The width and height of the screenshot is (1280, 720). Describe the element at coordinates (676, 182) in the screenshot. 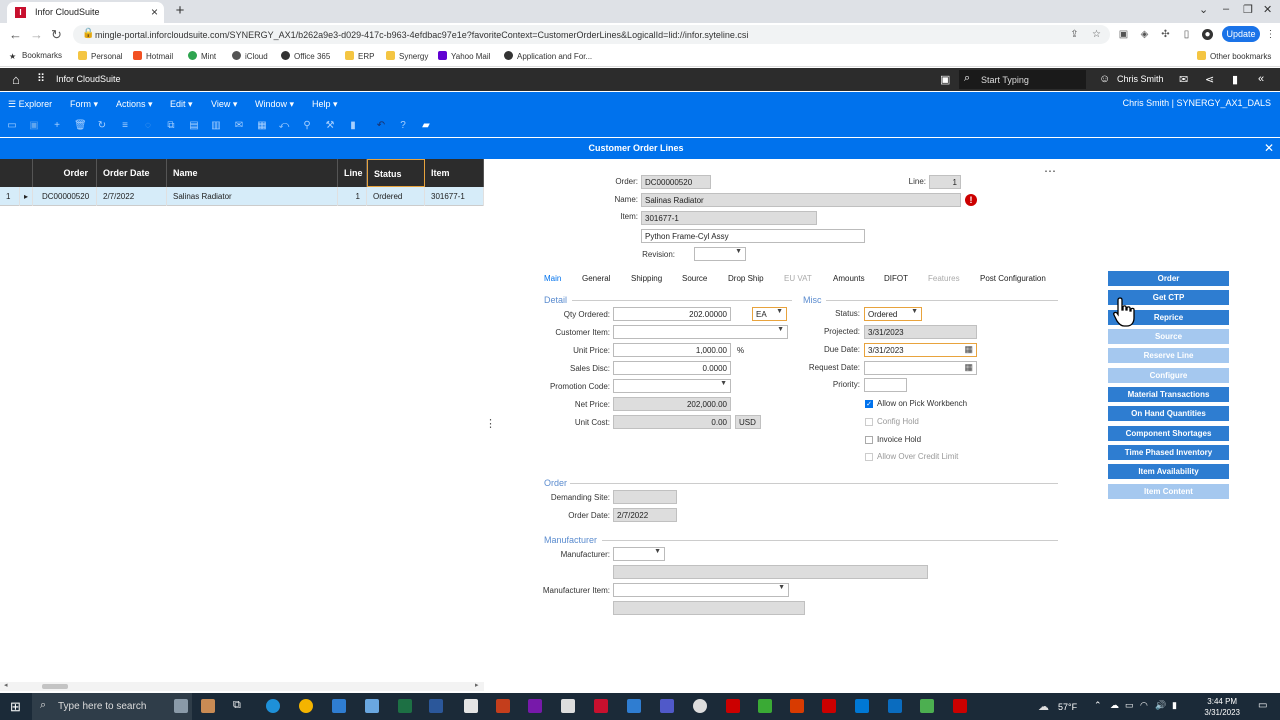

I see `order-field: DC00000520` at that location.